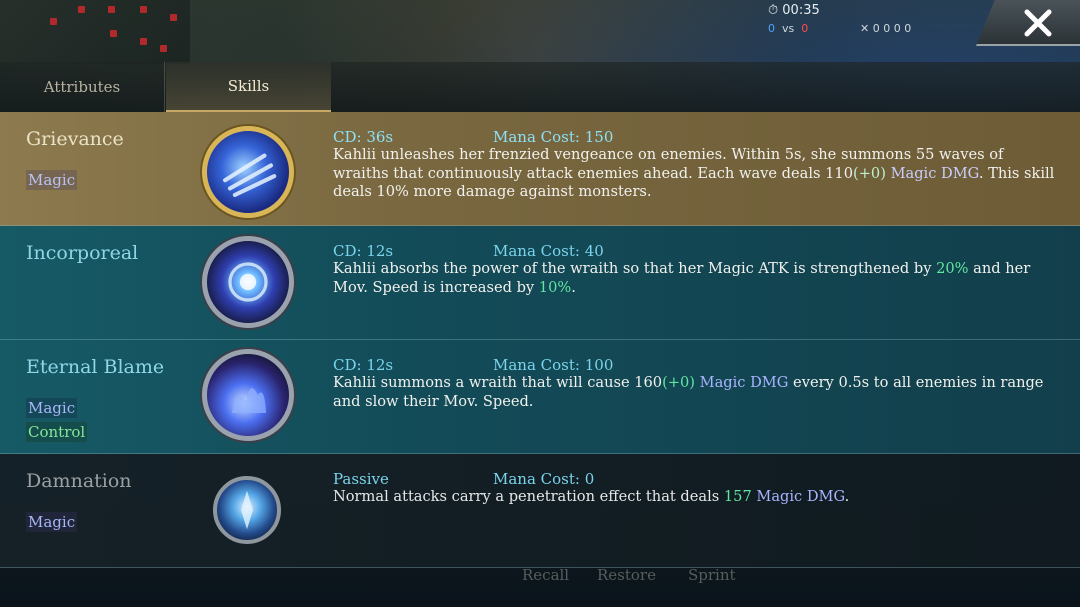 The height and width of the screenshot is (607, 1080). I want to click on kda-stats: ✕ 0 0 0 0, so click(885, 28).